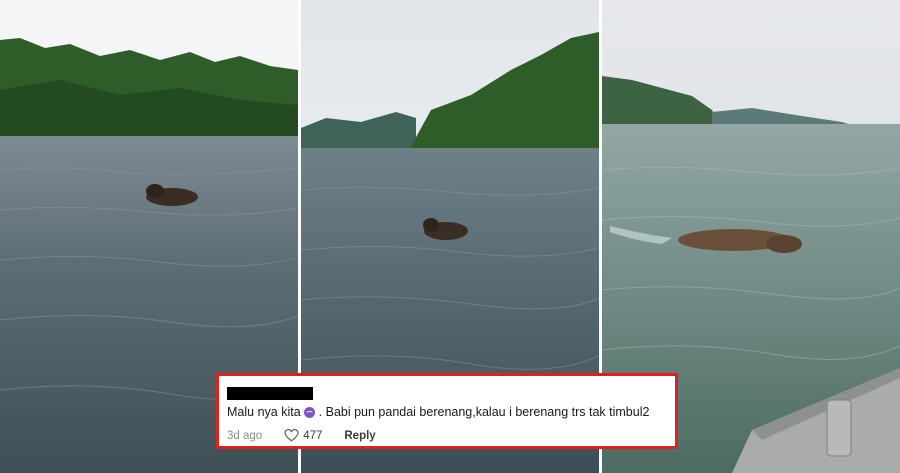 The width and height of the screenshot is (900, 473). I want to click on like-count: 477, so click(313, 435).